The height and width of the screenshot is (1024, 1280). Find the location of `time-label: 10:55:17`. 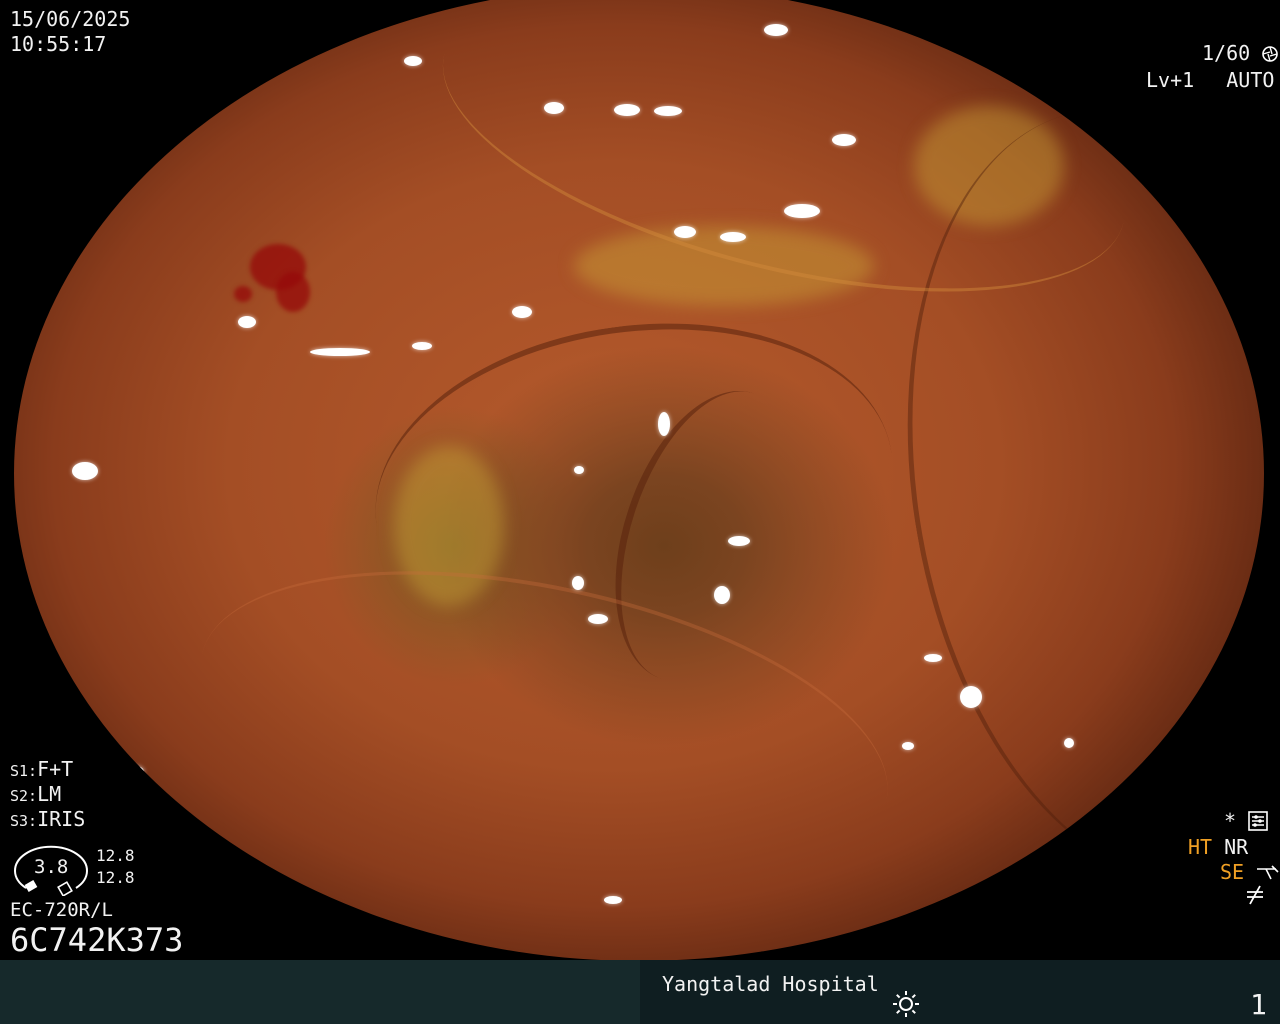

time-label: 10:55:17 is located at coordinates (58, 44).